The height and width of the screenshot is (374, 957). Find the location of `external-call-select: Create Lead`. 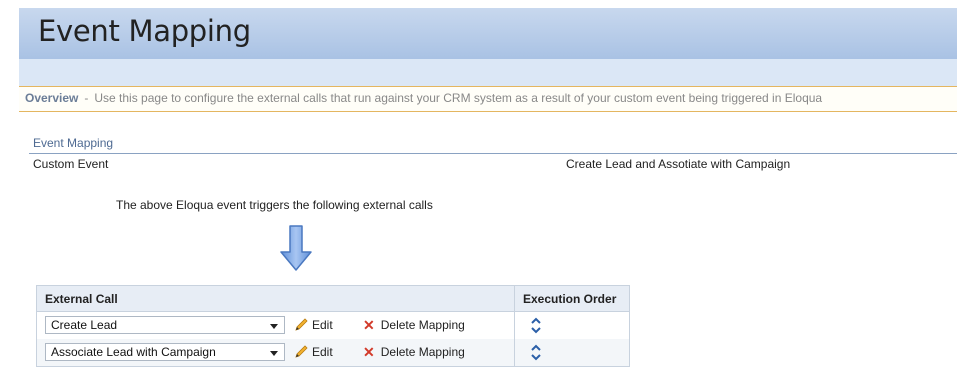

external-call-select: Create Lead is located at coordinates (165, 325).